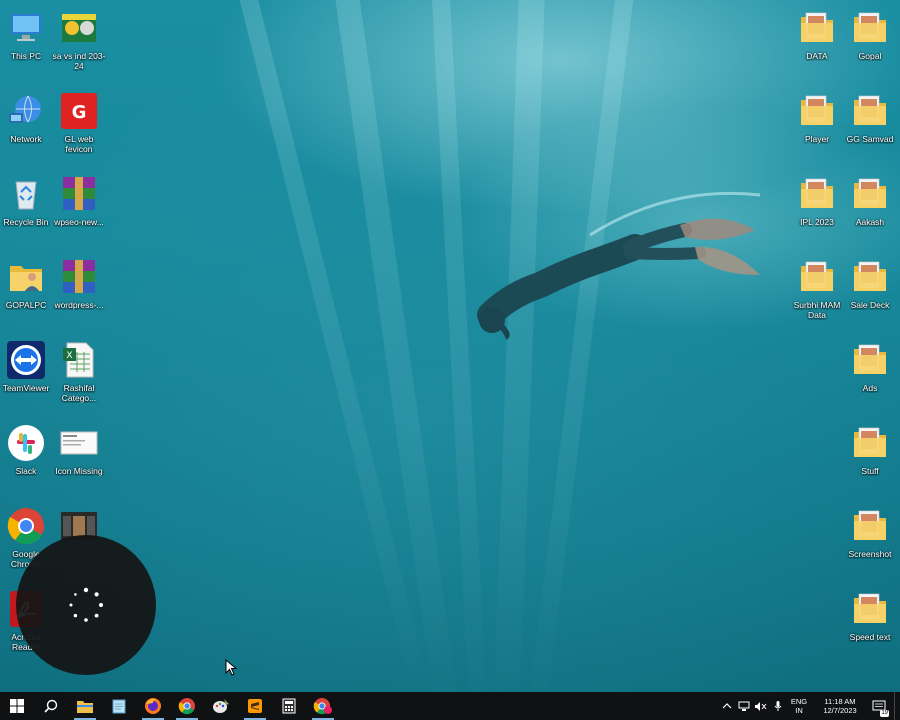 Image resolution: width=900 pixels, height=720 pixels. I want to click on paint-icon, so click(221, 706).